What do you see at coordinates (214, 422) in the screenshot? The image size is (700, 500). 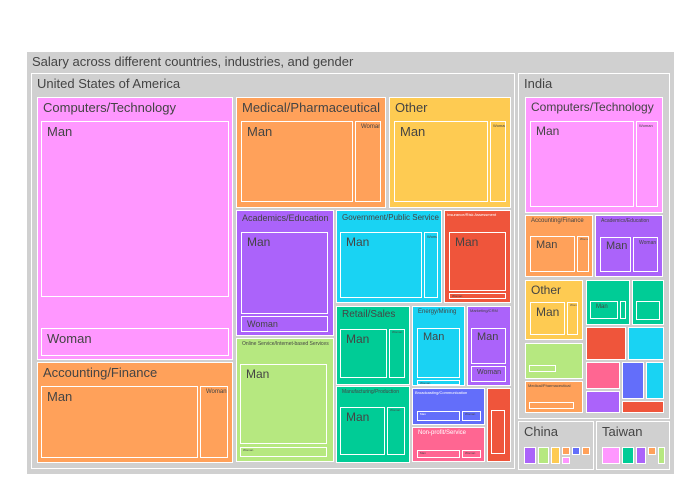 I see `gender-united-states-of-america-united-states-of-america-accounting-finance-woman: Woman` at bounding box center [214, 422].